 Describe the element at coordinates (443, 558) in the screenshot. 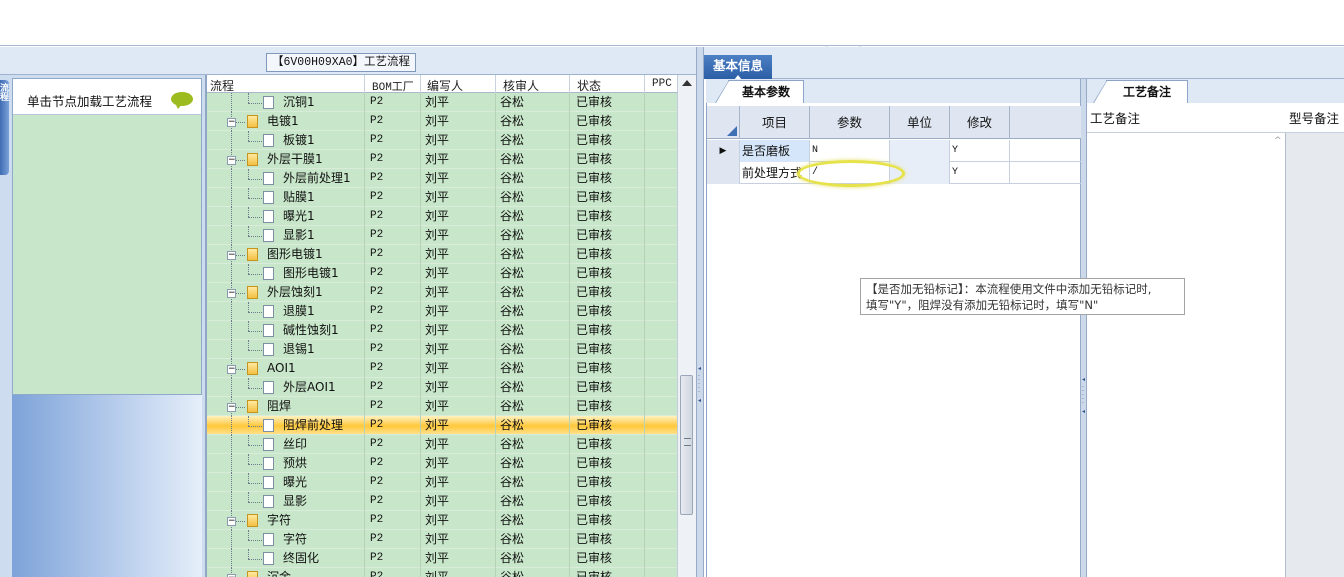

I see `tree-row: 终固化 P2 刘平 谷松 已审核` at that location.